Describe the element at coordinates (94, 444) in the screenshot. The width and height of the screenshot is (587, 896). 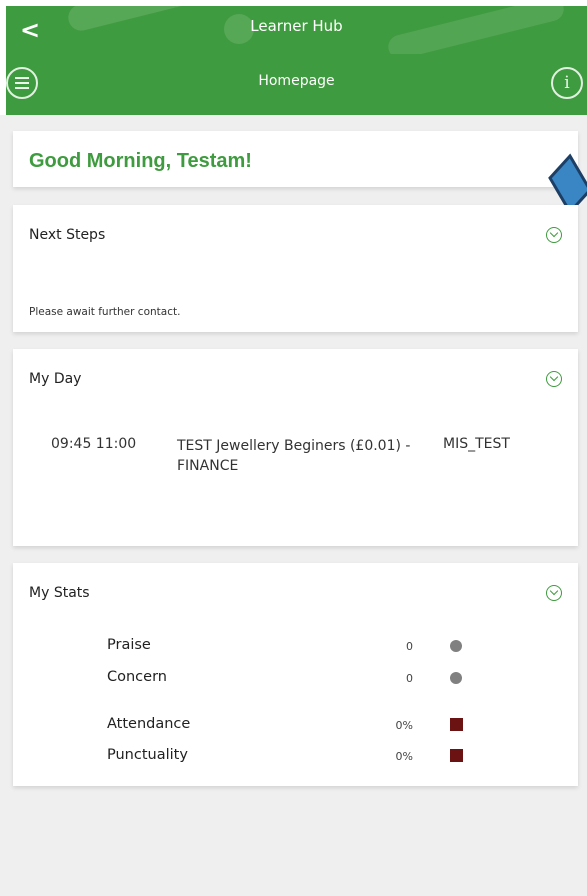
I see `day-entry-times: 09:45 11:00` at that location.